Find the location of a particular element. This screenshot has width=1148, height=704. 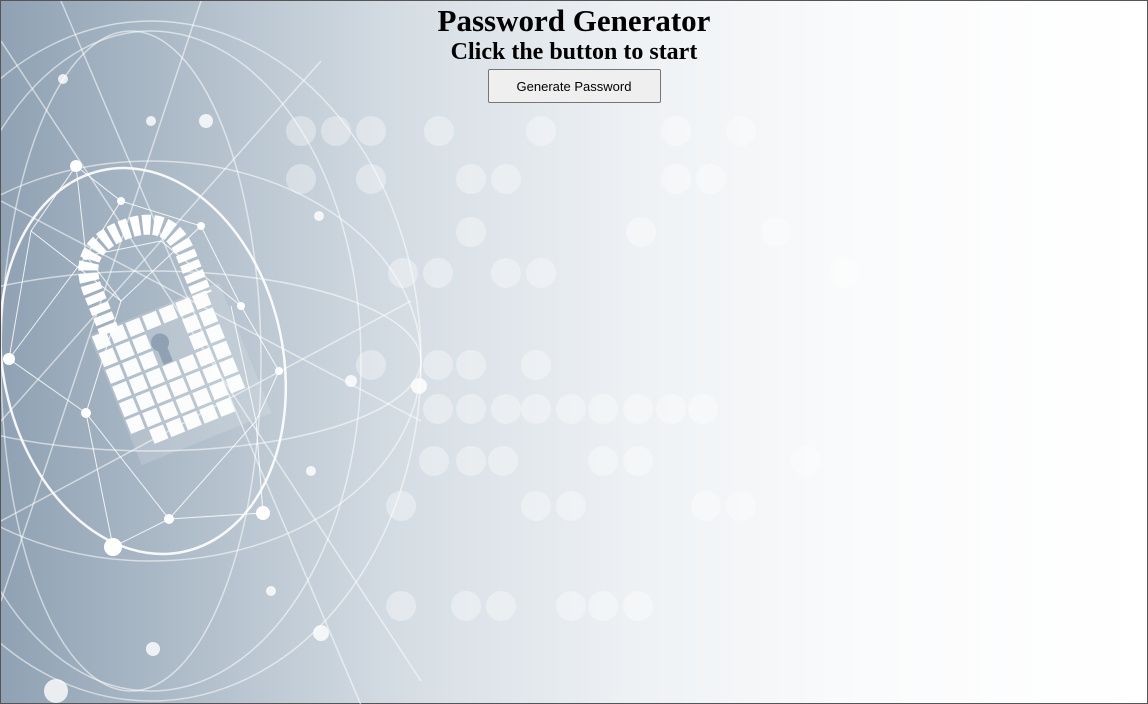

page-subtitle: Click the button to start is located at coordinates (574, 52).